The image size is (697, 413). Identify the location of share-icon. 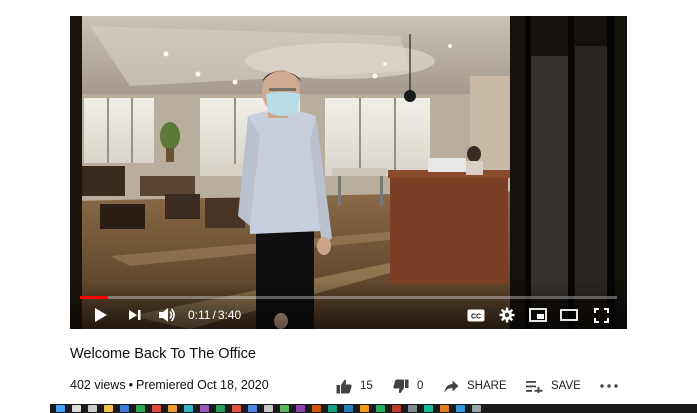
(451, 386).